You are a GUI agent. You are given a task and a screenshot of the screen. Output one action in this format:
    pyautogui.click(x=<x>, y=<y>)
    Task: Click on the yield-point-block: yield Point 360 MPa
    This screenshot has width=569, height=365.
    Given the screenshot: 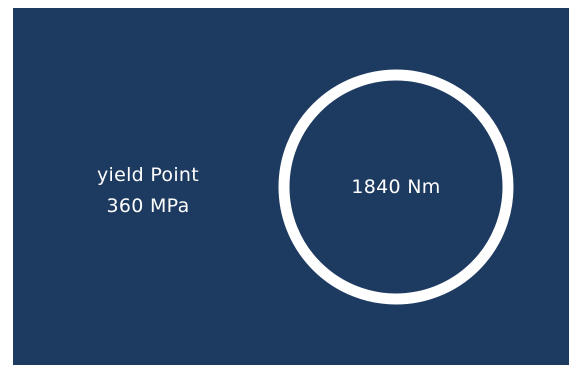 What is the action you would take?
    pyautogui.click(x=148, y=191)
    